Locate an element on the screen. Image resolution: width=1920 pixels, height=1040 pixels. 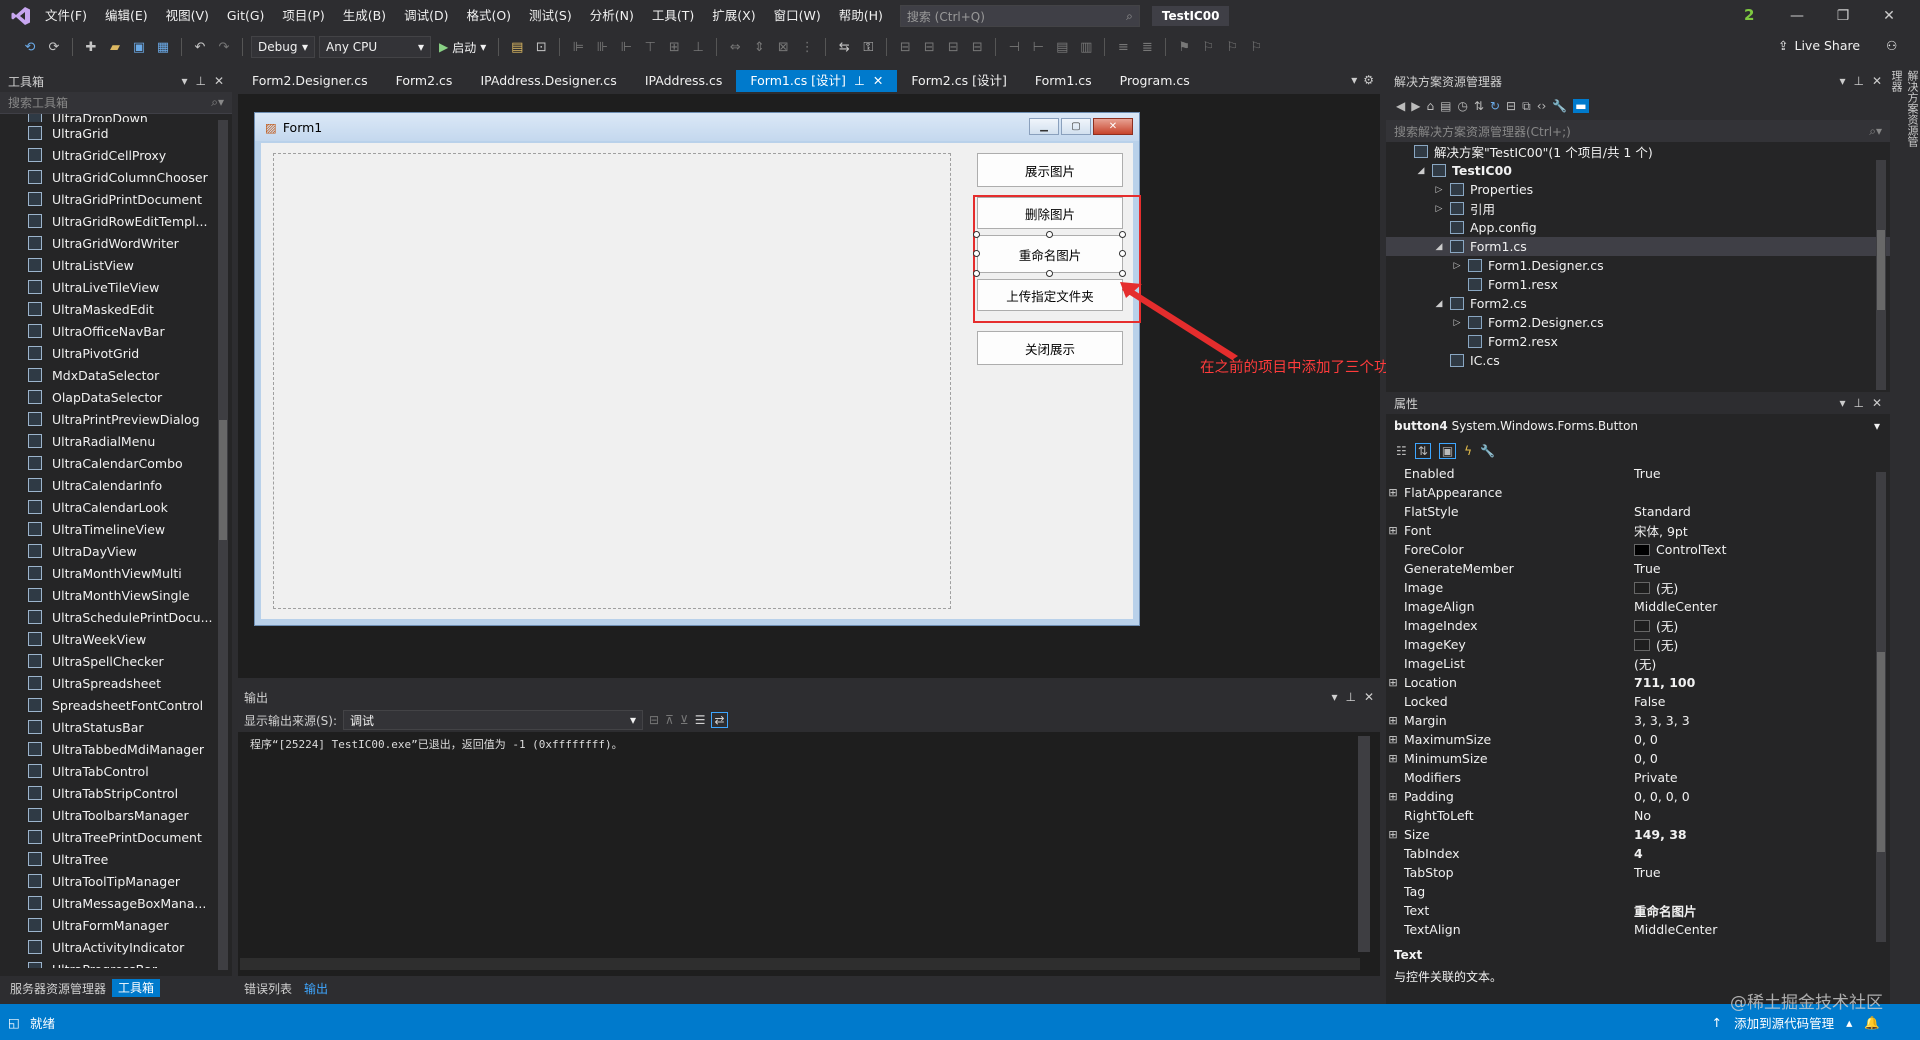
show-all-files-icon: ⧉ is located at coordinates (1526, 106).